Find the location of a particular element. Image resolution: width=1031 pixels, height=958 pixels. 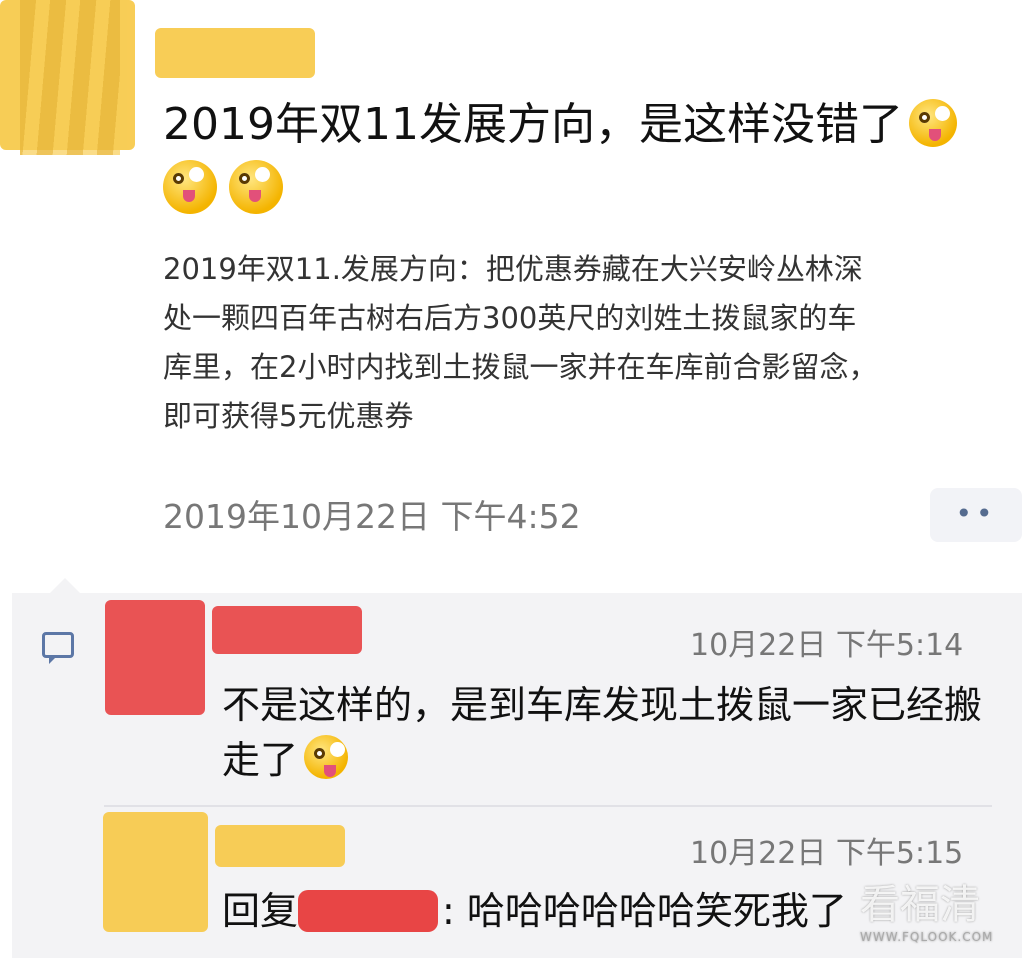

replier-name-redacted is located at coordinates (280, 846).